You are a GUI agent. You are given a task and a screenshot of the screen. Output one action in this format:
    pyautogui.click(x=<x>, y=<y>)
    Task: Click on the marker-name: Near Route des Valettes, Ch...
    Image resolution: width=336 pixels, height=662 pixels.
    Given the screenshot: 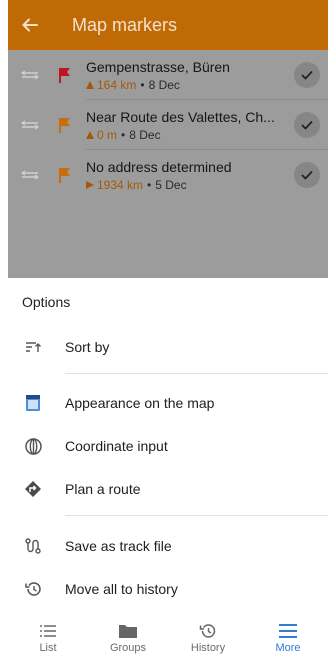 What is the action you would take?
    pyautogui.click(x=180, y=116)
    